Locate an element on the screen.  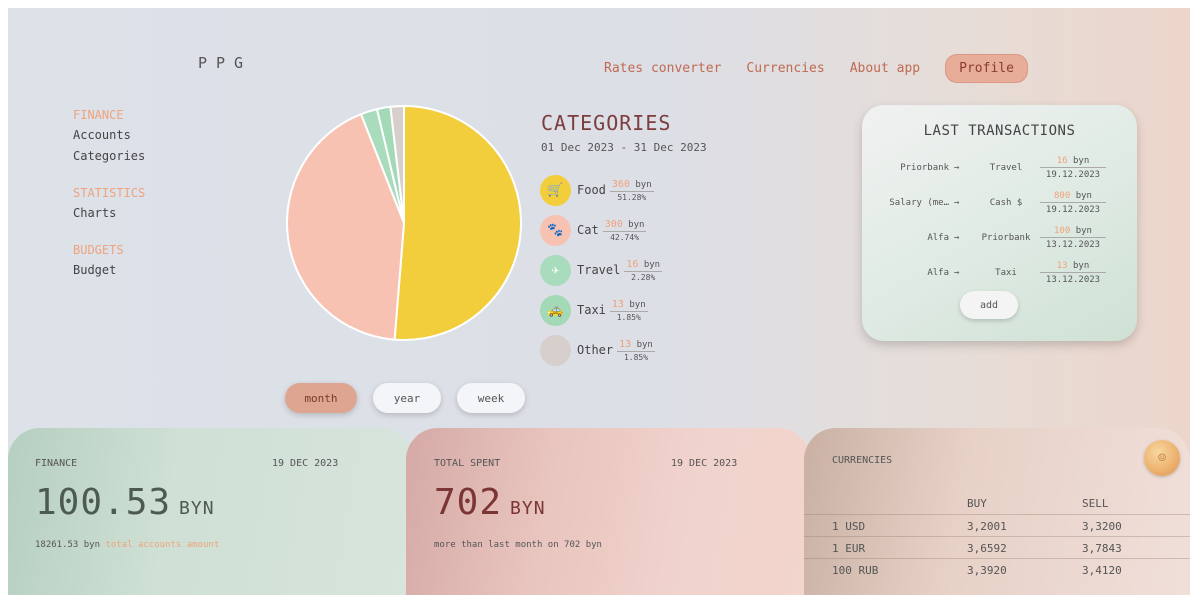
nav-rates-converter: Rates converter is located at coordinates (662, 68).